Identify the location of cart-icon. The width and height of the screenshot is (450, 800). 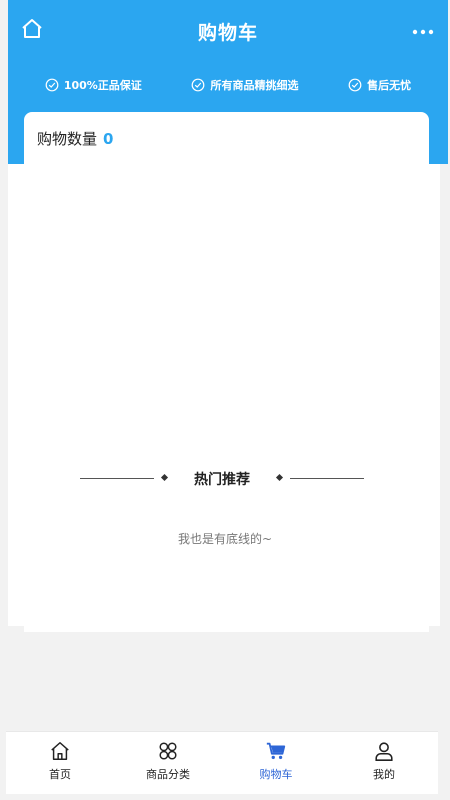
(276, 751).